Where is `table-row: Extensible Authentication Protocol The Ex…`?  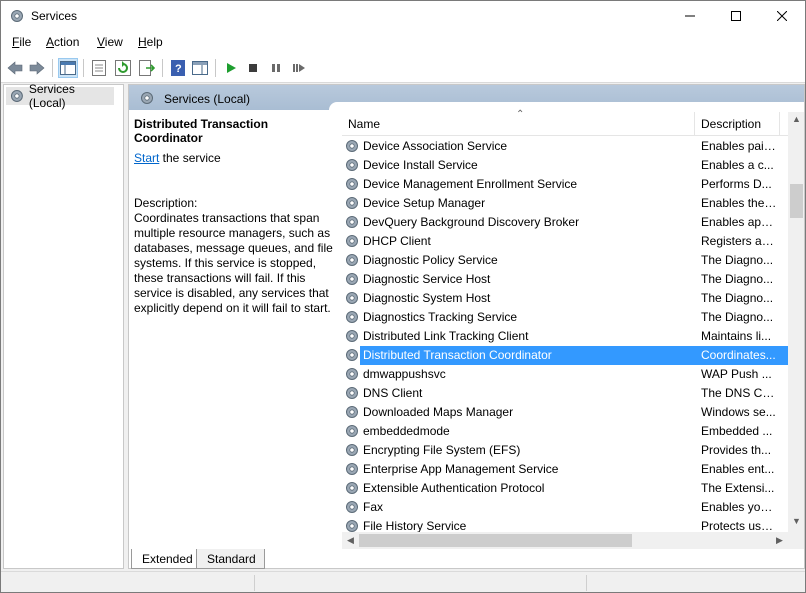 table-row: Extensible Authentication Protocol The Ex… is located at coordinates (565, 488).